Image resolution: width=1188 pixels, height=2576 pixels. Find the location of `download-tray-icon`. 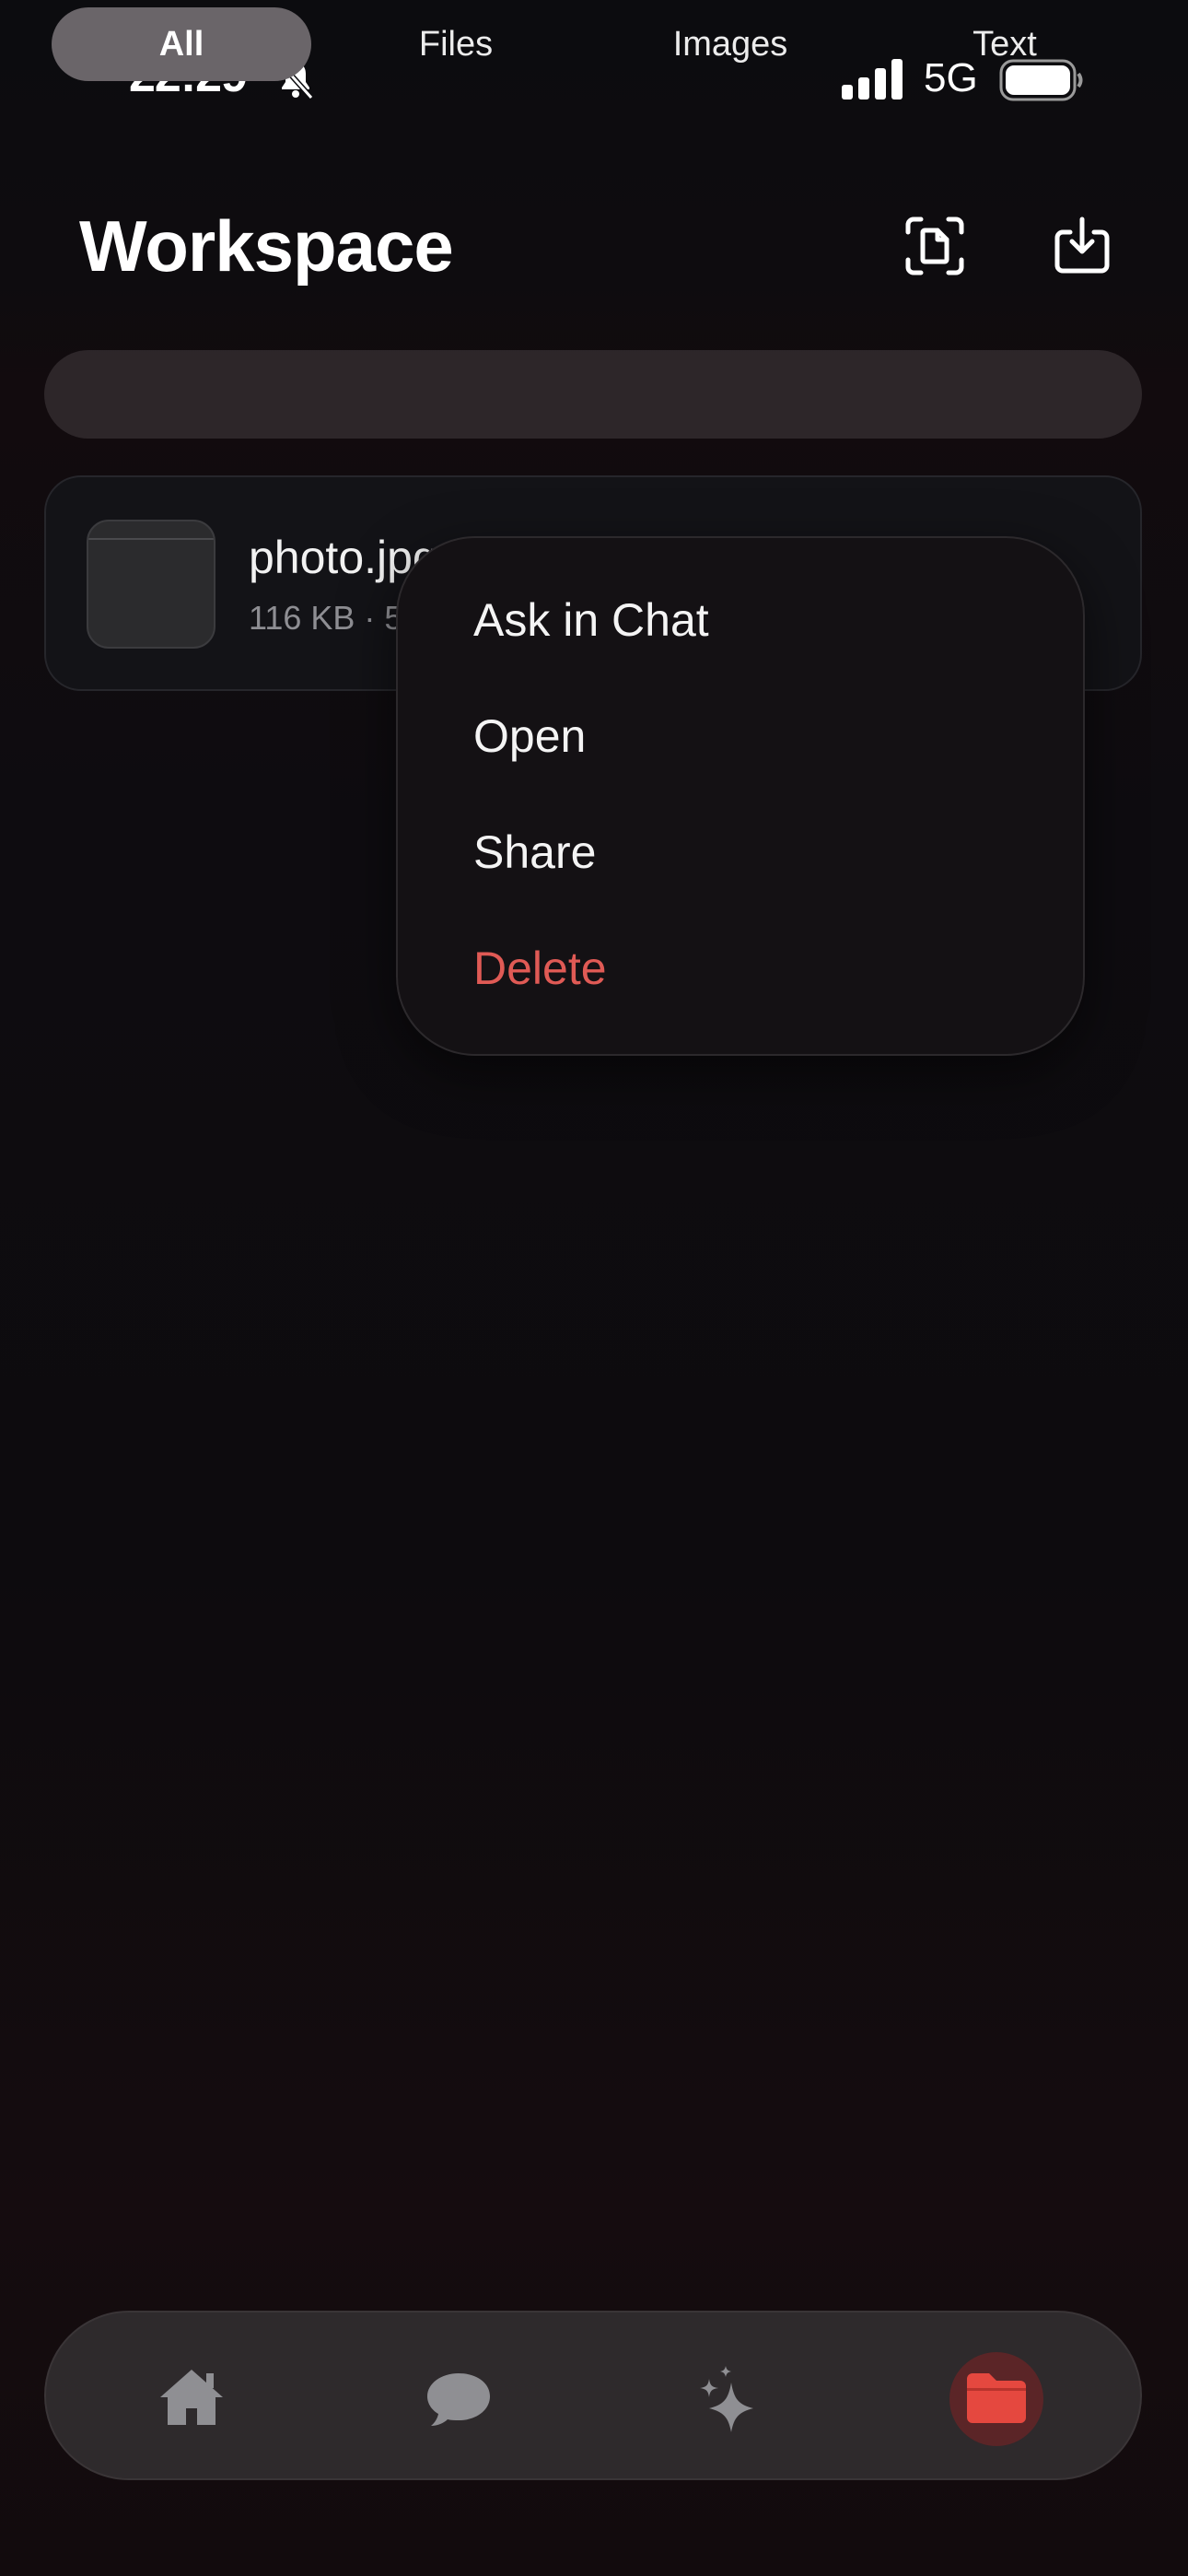

download-tray-icon is located at coordinates (1082, 246).